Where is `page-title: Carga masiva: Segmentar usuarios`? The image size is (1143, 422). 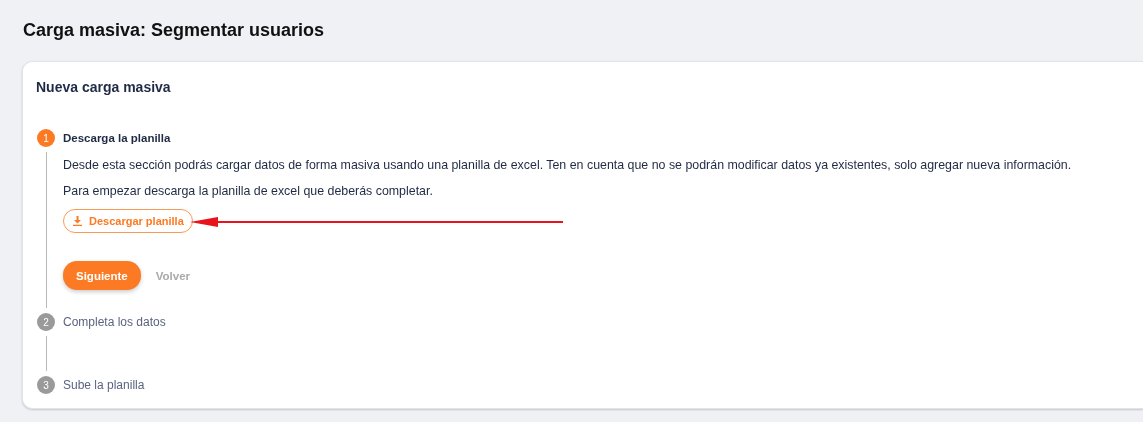 page-title: Carga masiva: Segmentar usuarios is located at coordinates (174, 30).